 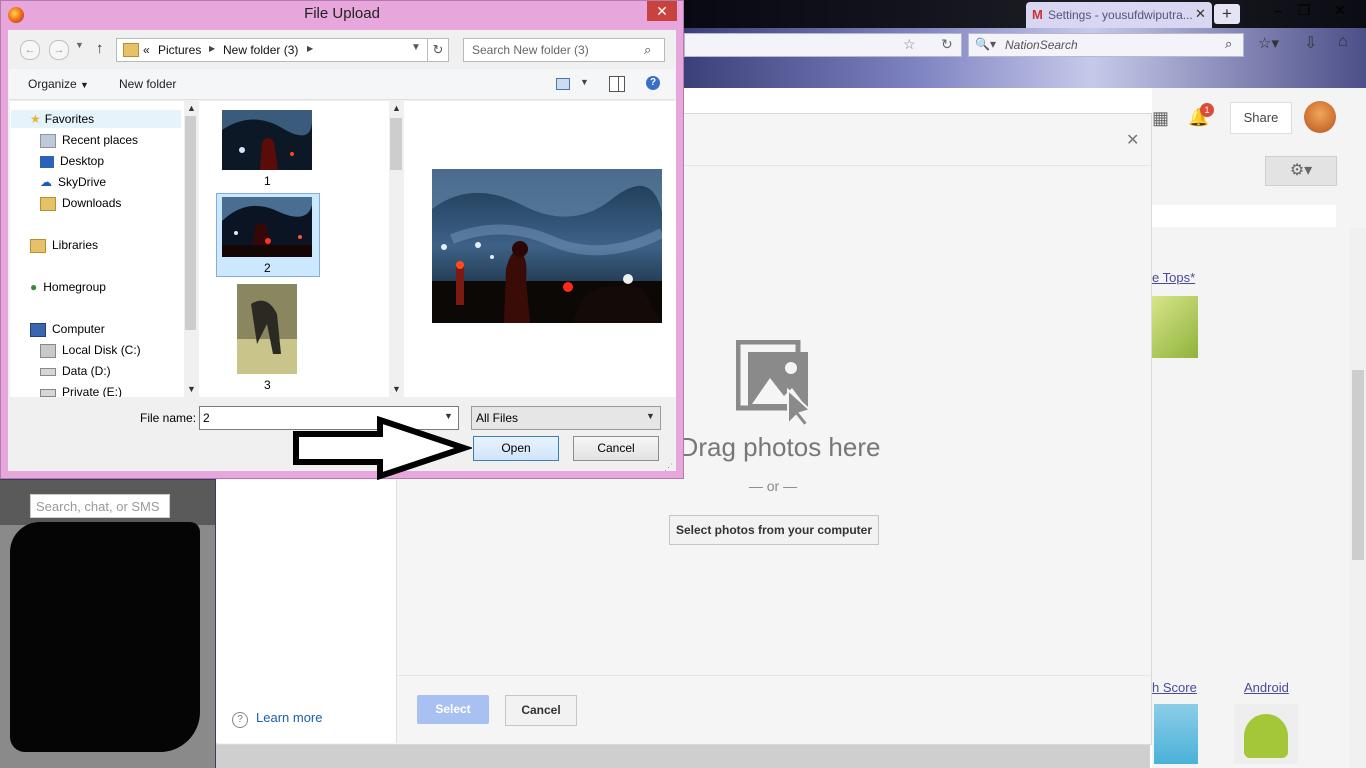 What do you see at coordinates (74, 287) in the screenshot?
I see `nav-label: Homegroup` at bounding box center [74, 287].